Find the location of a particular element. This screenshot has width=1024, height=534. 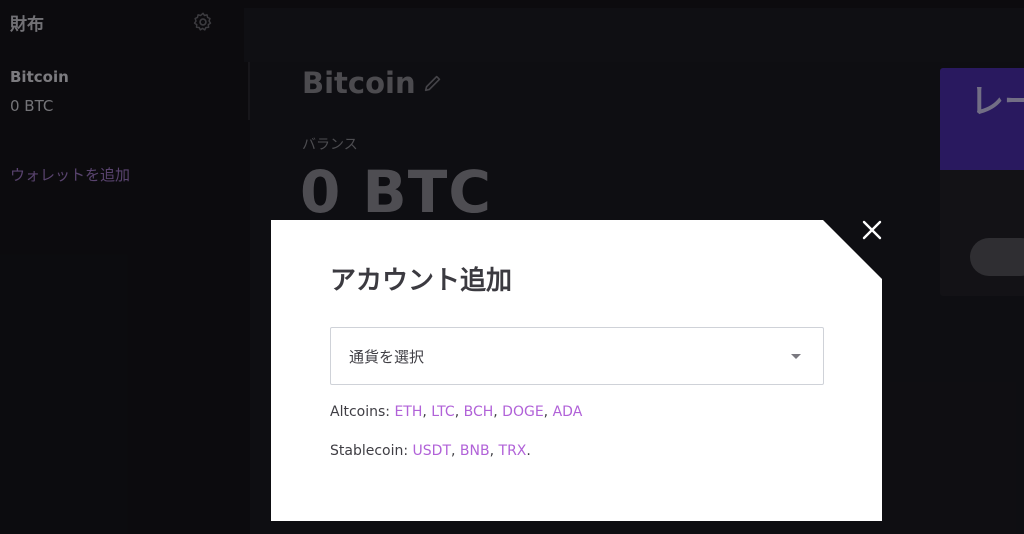

coin-link-ada: ADA is located at coordinates (568, 412).